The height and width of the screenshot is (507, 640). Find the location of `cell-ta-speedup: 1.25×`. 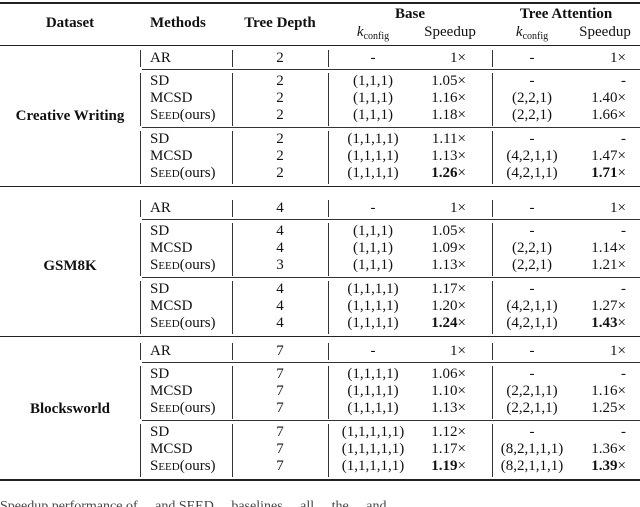

cell-ta-speedup: 1.25× is located at coordinates (608, 408).